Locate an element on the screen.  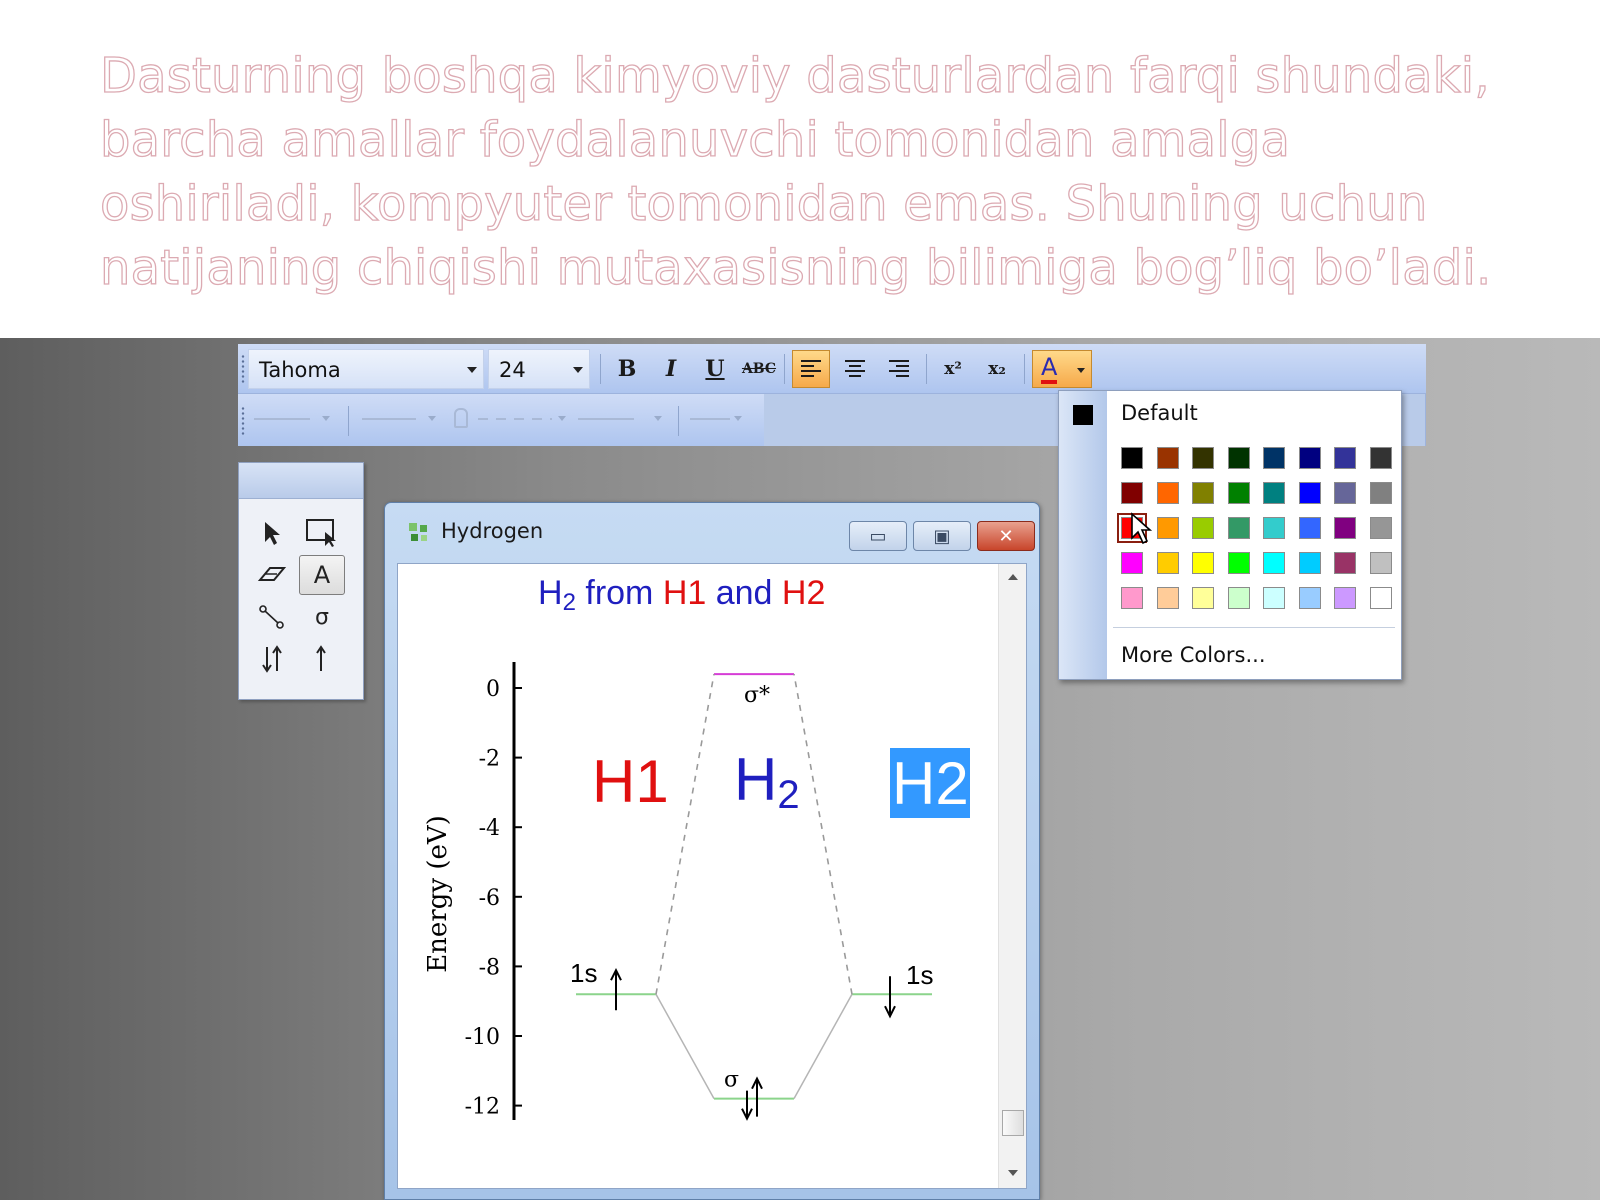
font-size-combo: 24 is located at coordinates (539, 369).